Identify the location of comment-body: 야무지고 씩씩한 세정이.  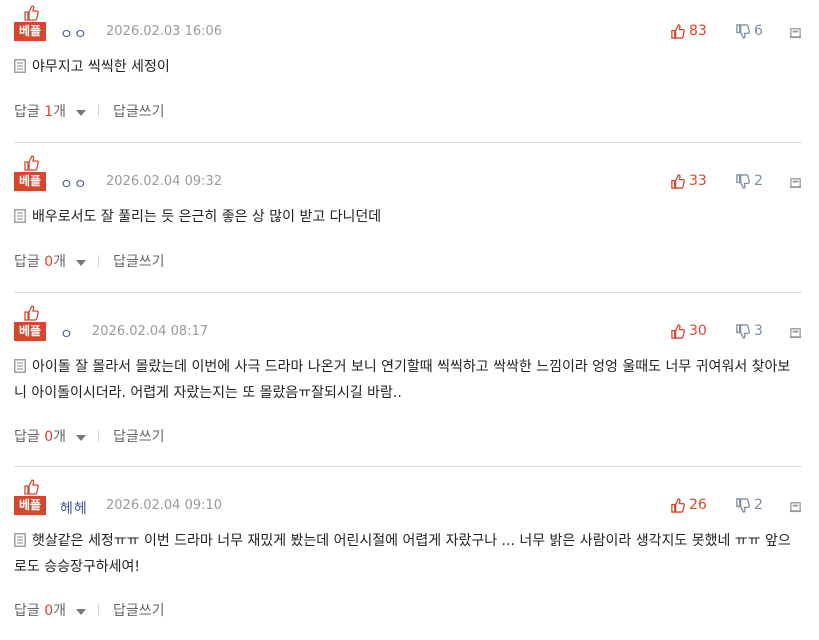
(408, 67).